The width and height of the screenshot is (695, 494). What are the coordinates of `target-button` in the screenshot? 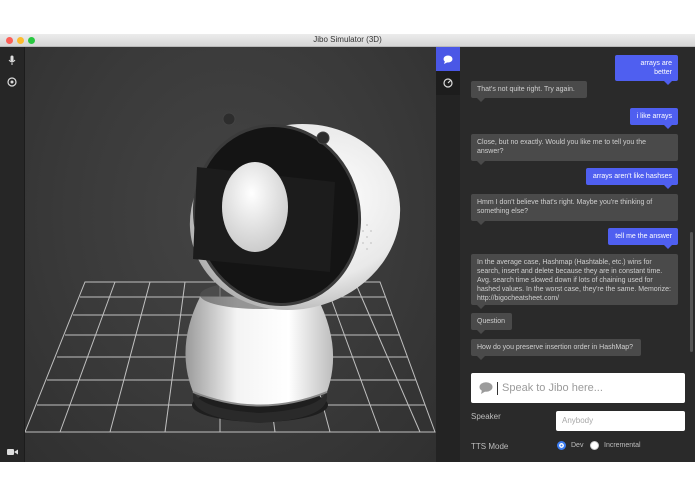 It's located at (12, 82).